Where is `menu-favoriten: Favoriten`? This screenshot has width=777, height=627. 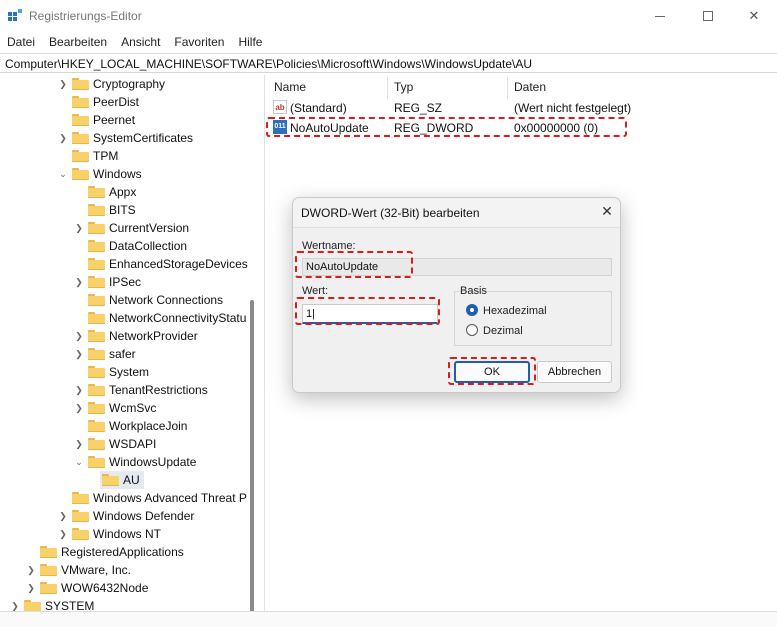 menu-favoriten: Favoriten is located at coordinates (199, 42).